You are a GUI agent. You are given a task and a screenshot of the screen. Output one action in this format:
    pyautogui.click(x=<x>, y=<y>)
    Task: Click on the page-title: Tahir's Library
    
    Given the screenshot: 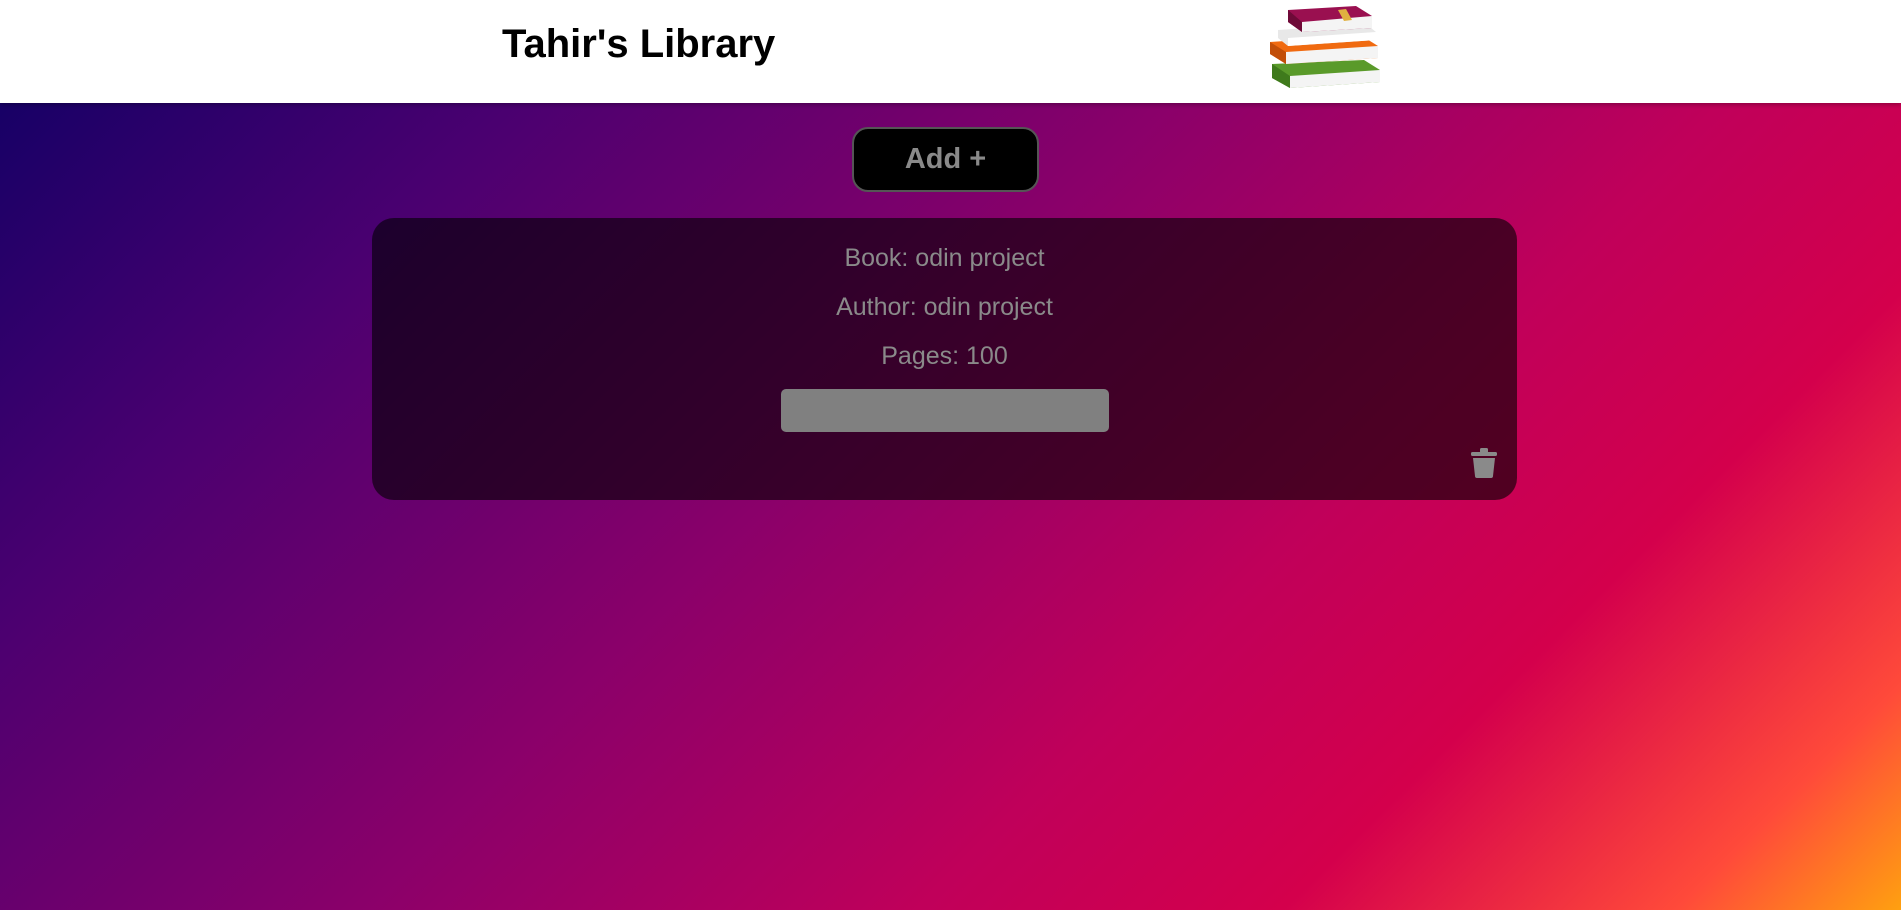 What is the action you would take?
    pyautogui.click(x=639, y=44)
    